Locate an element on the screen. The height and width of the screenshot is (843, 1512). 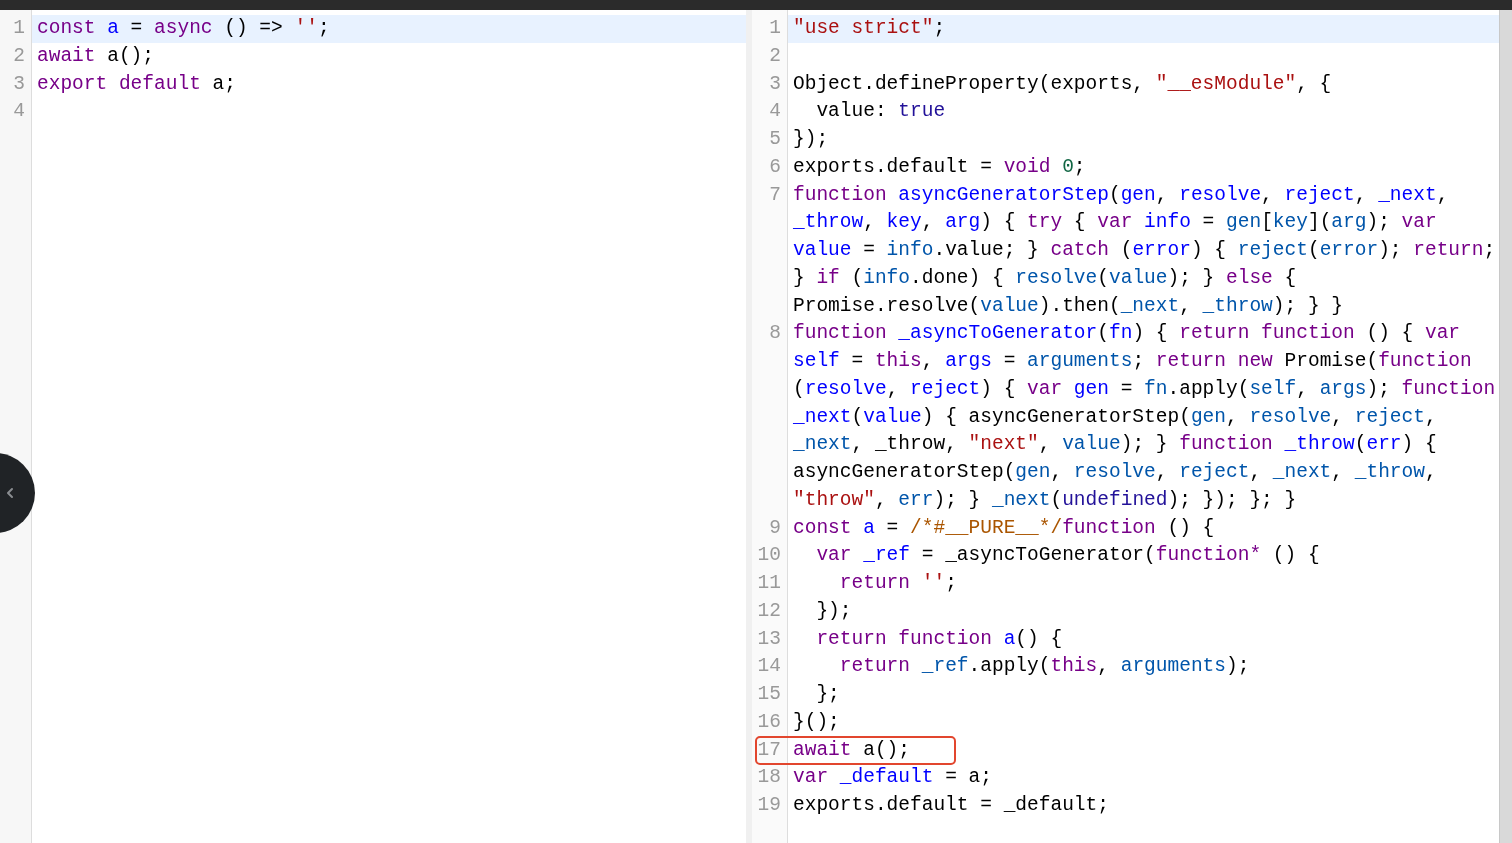
code-line: return ''; is located at coordinates (898, 583).